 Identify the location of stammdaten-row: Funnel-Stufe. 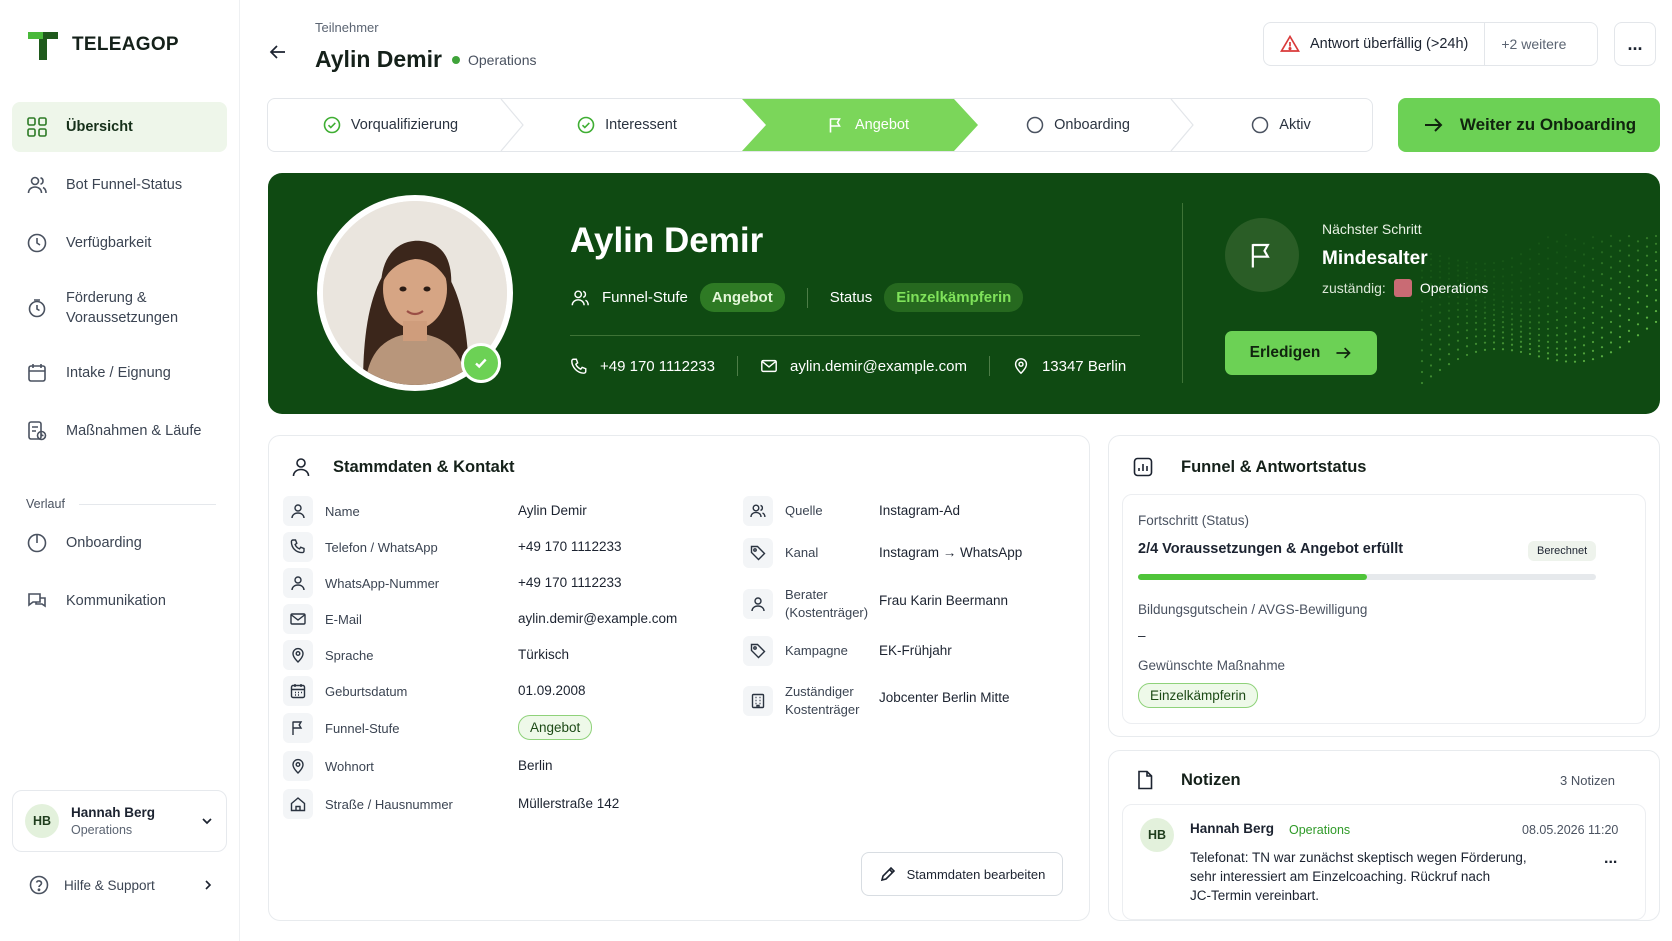
(341, 728).